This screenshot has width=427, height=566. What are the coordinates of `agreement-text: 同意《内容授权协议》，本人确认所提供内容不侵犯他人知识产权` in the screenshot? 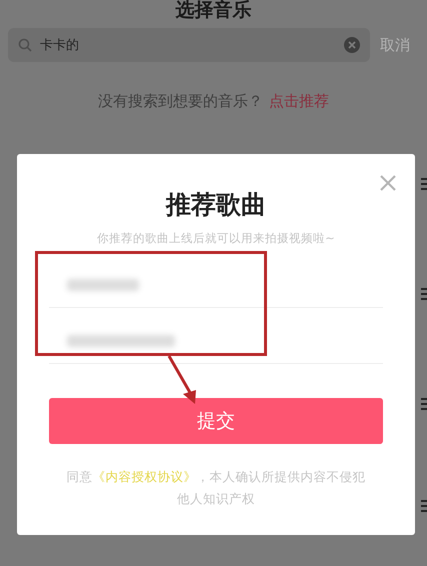 It's located at (216, 488).